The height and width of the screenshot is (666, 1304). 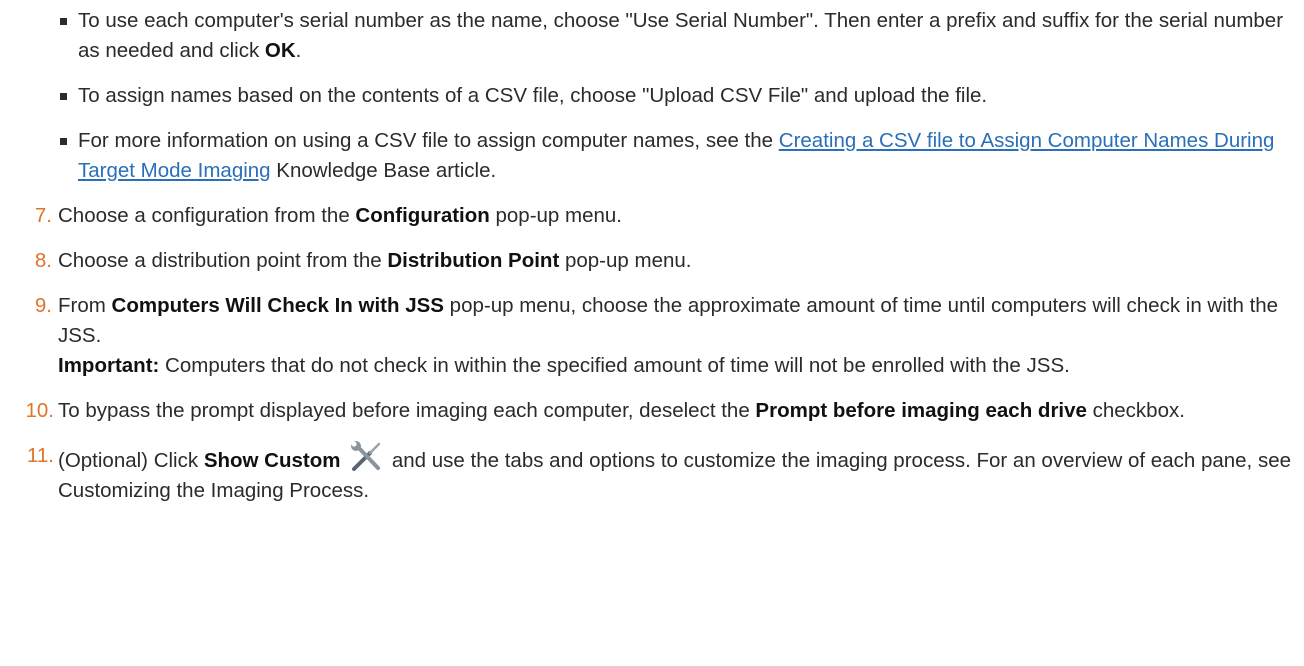 I want to click on step-number: 8., so click(x=43, y=260).